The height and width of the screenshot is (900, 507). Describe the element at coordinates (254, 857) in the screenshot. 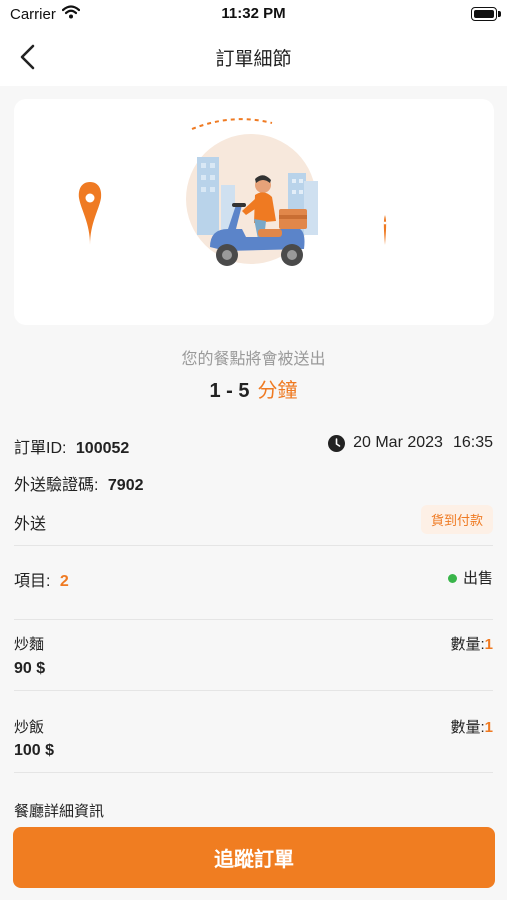

I see `track-order-button: 追蹤訂單` at that location.